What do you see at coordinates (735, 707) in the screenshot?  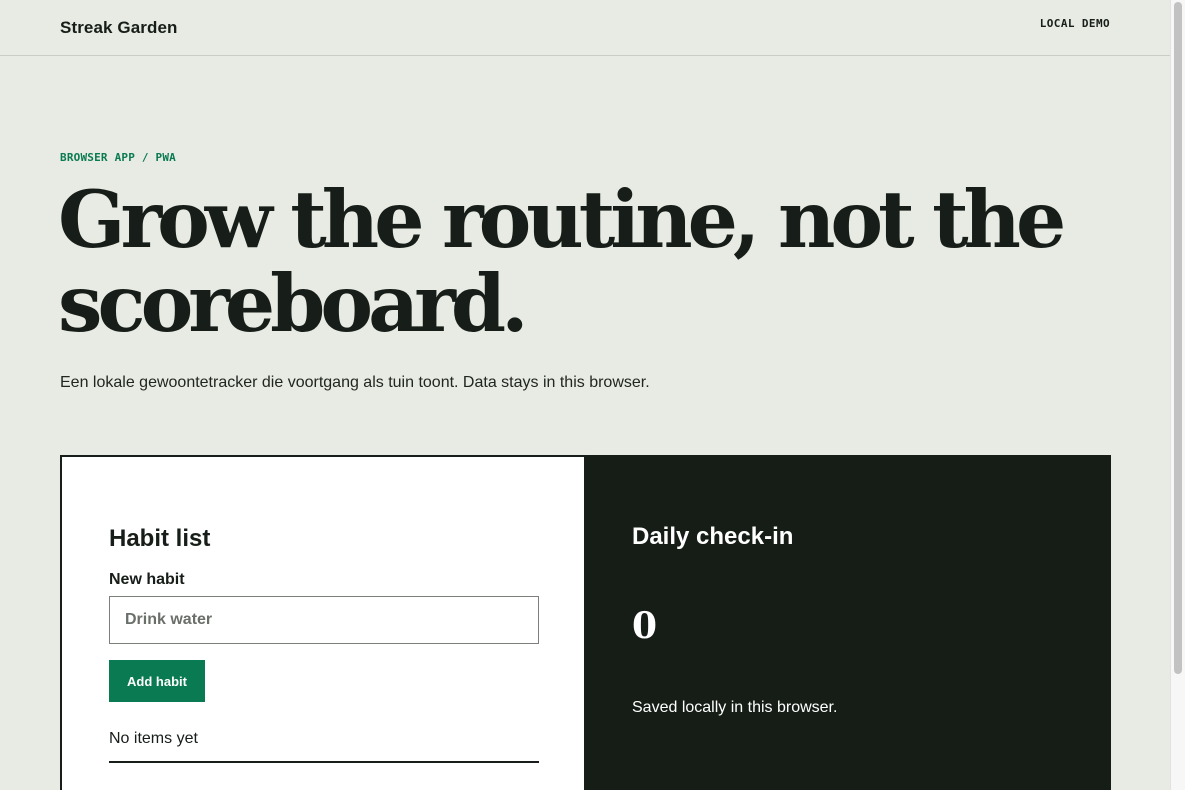 I see `saved-locally-note: Saved locally in this browser.` at bounding box center [735, 707].